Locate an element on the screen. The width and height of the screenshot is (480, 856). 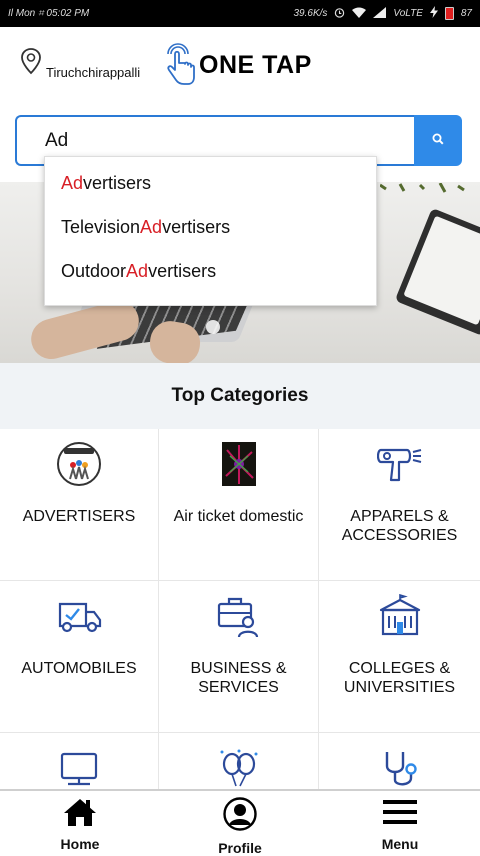
suggestion-item: Outdoor Ad vertisers is located at coordinates (210, 271).